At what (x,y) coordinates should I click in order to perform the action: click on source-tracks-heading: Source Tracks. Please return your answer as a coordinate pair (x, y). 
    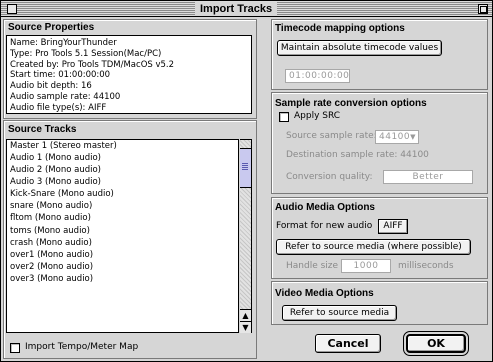
    Looking at the image, I should click on (42, 129).